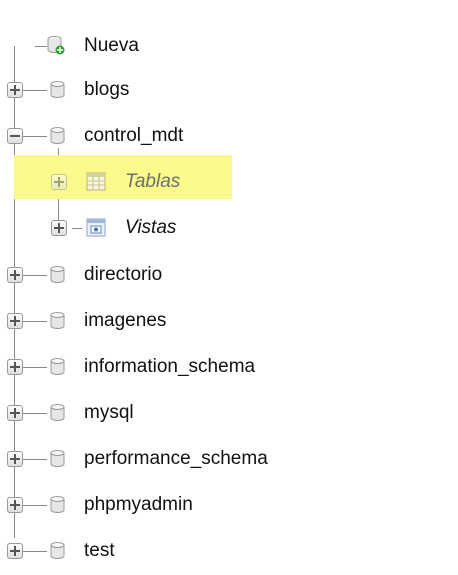  What do you see at coordinates (229, 413) in the screenshot?
I see `tree-item-mysql: mysql` at bounding box center [229, 413].